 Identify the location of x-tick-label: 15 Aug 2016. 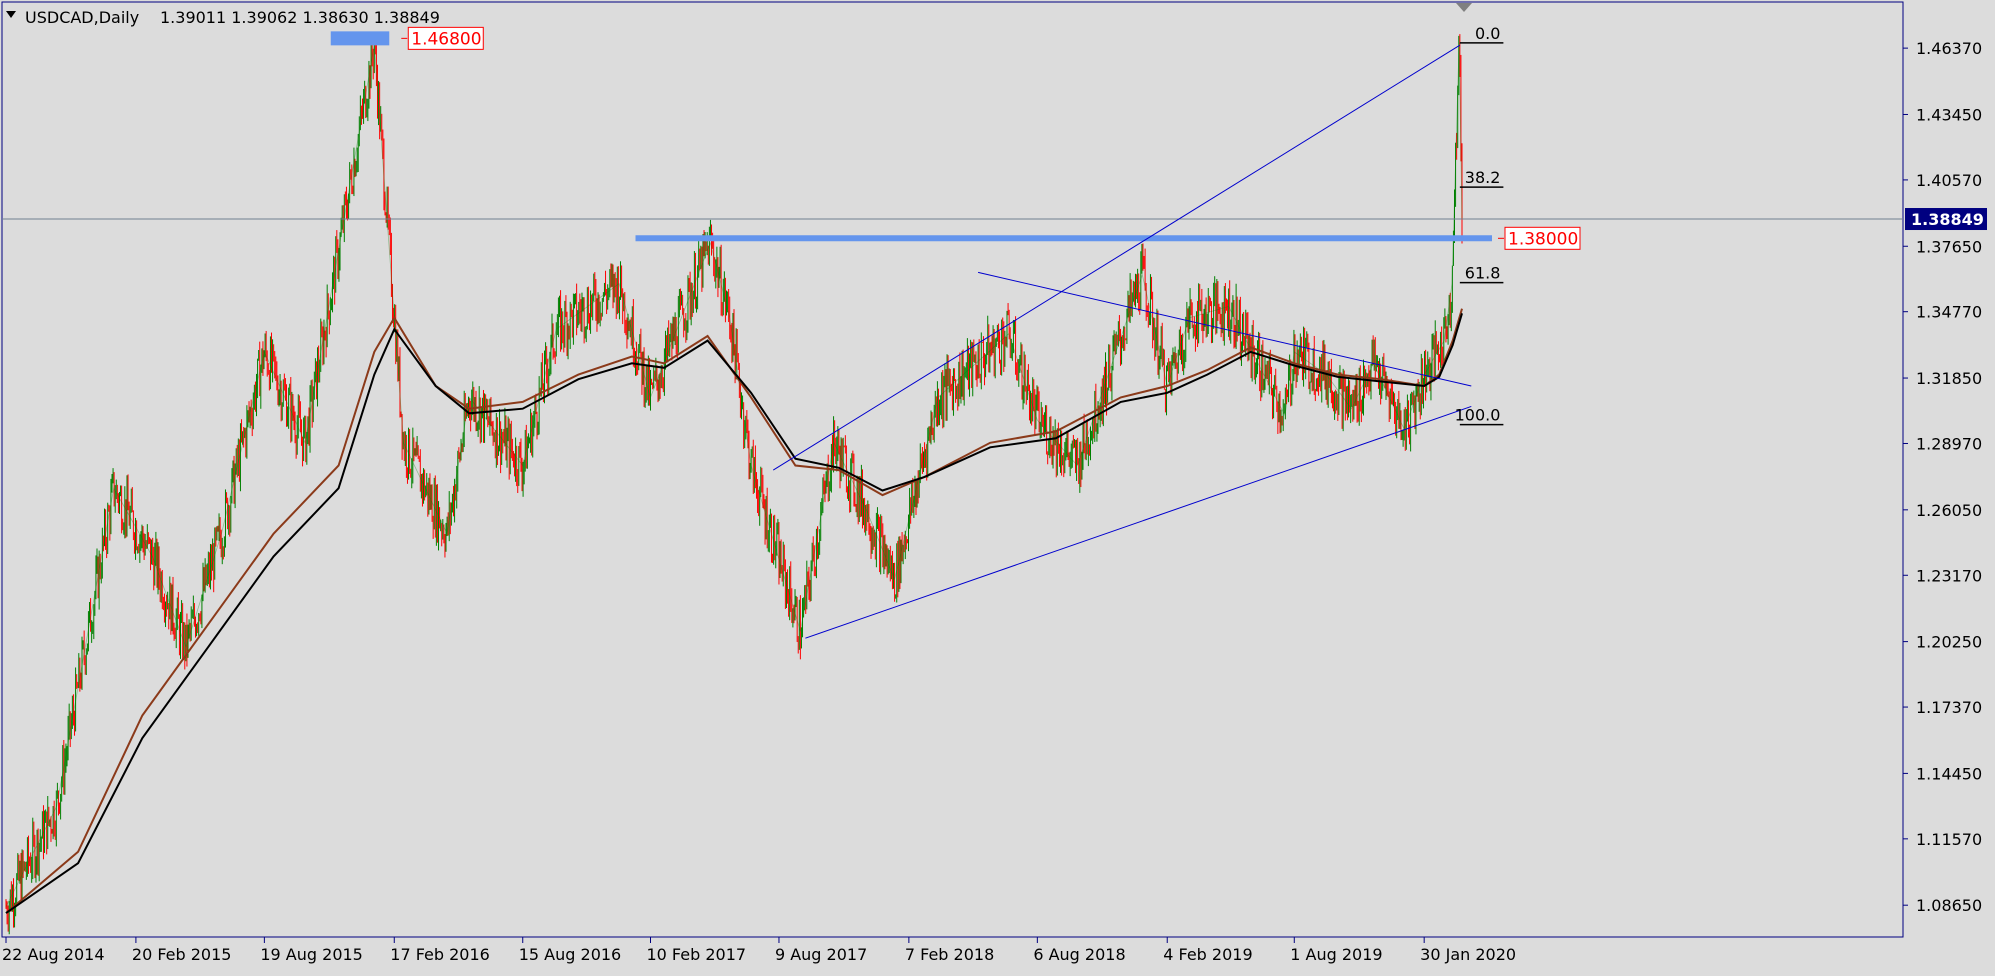
(570, 954).